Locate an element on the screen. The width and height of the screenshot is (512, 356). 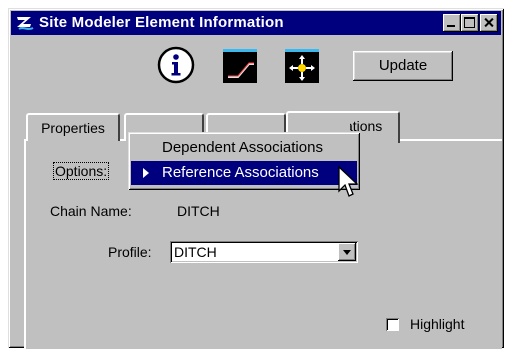
site-modeler-logo-icon is located at coordinates (25, 23).